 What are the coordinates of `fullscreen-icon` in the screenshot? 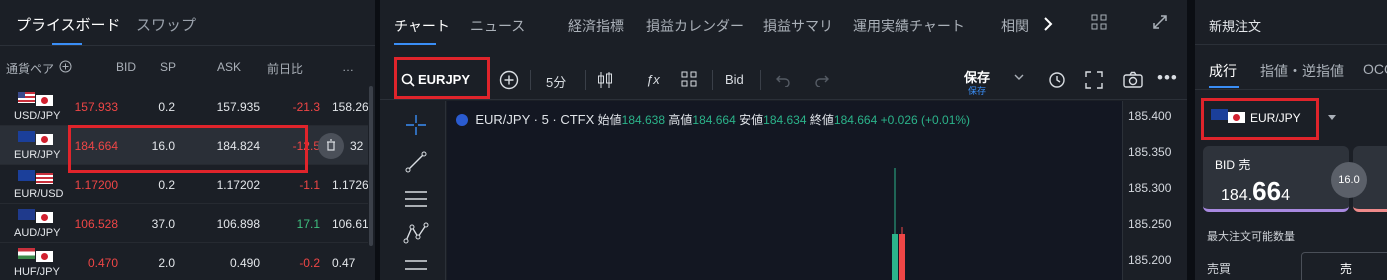 It's located at (1094, 80).